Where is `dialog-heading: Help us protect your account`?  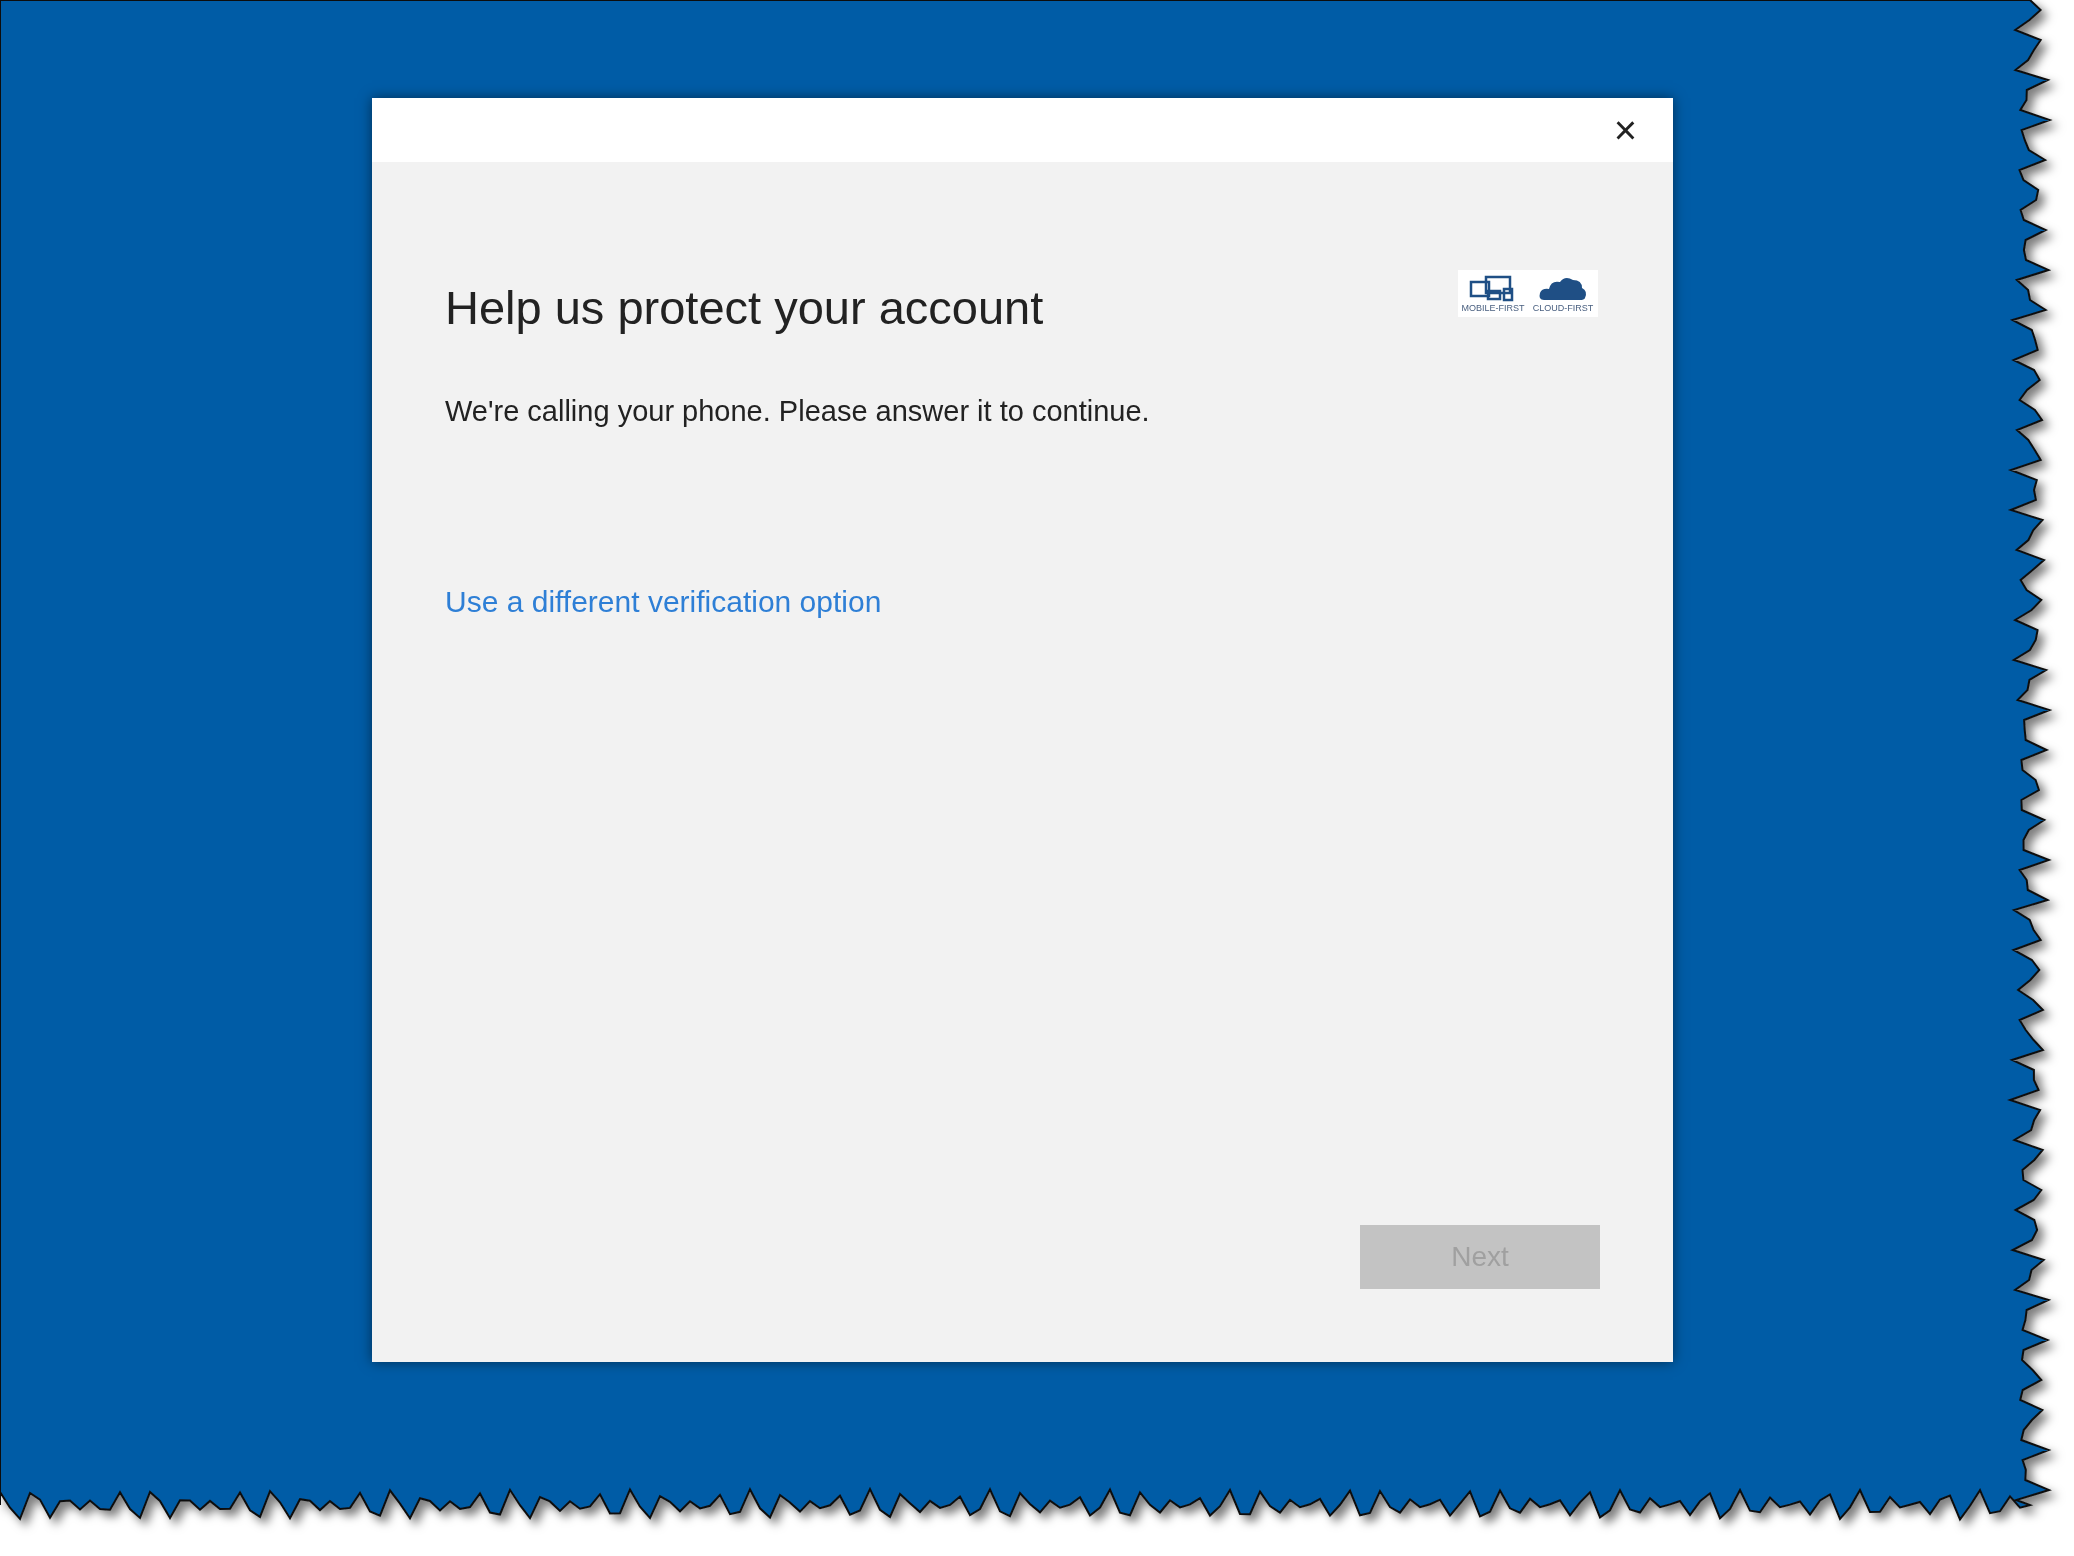
dialog-heading: Help us protect your account is located at coordinates (744, 308).